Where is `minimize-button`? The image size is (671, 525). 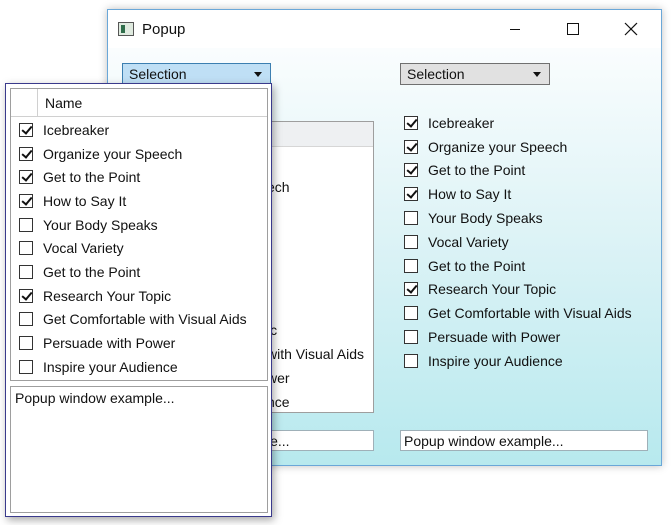 minimize-button is located at coordinates (515, 29).